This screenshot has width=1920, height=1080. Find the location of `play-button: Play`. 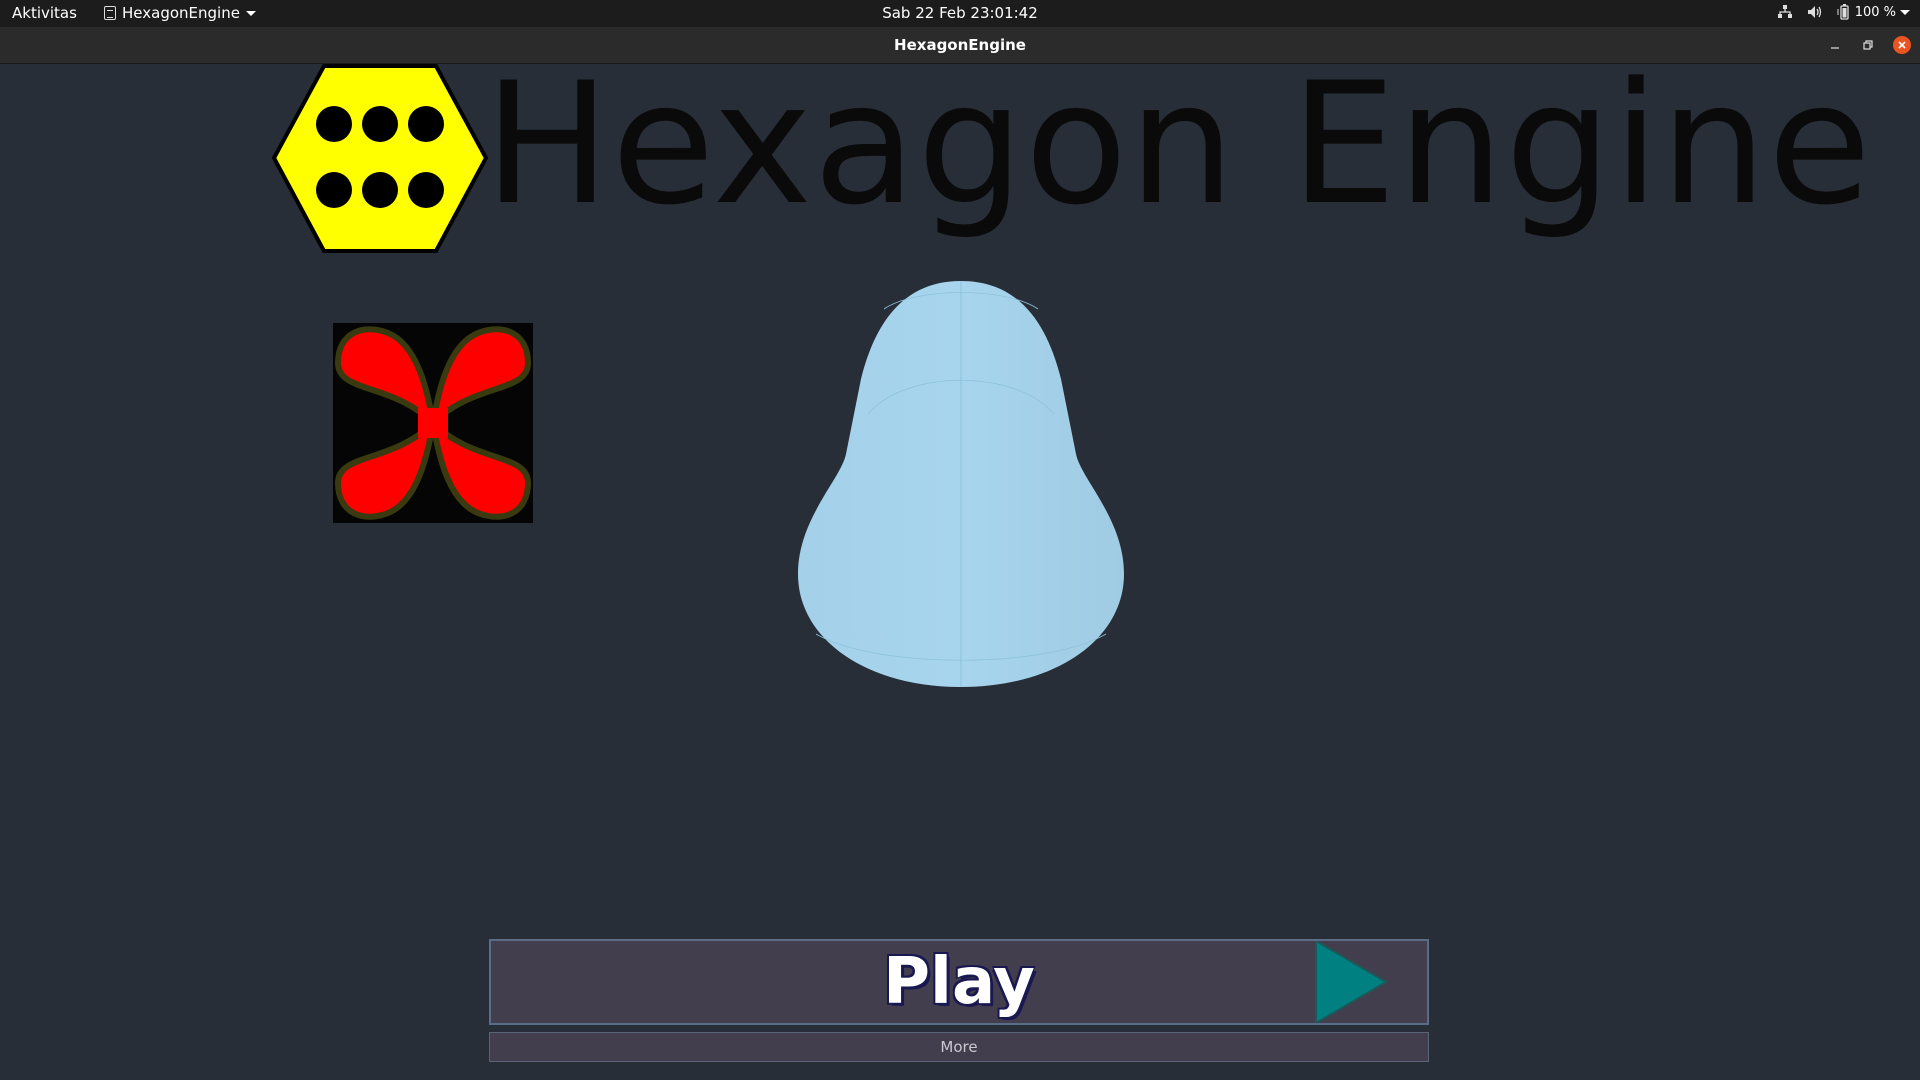

play-button: Play is located at coordinates (959, 982).